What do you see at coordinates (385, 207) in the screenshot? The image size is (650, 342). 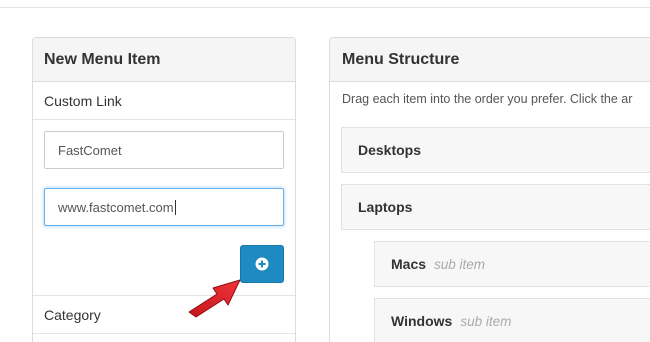 I see `menu-item-name: Laptops` at bounding box center [385, 207].